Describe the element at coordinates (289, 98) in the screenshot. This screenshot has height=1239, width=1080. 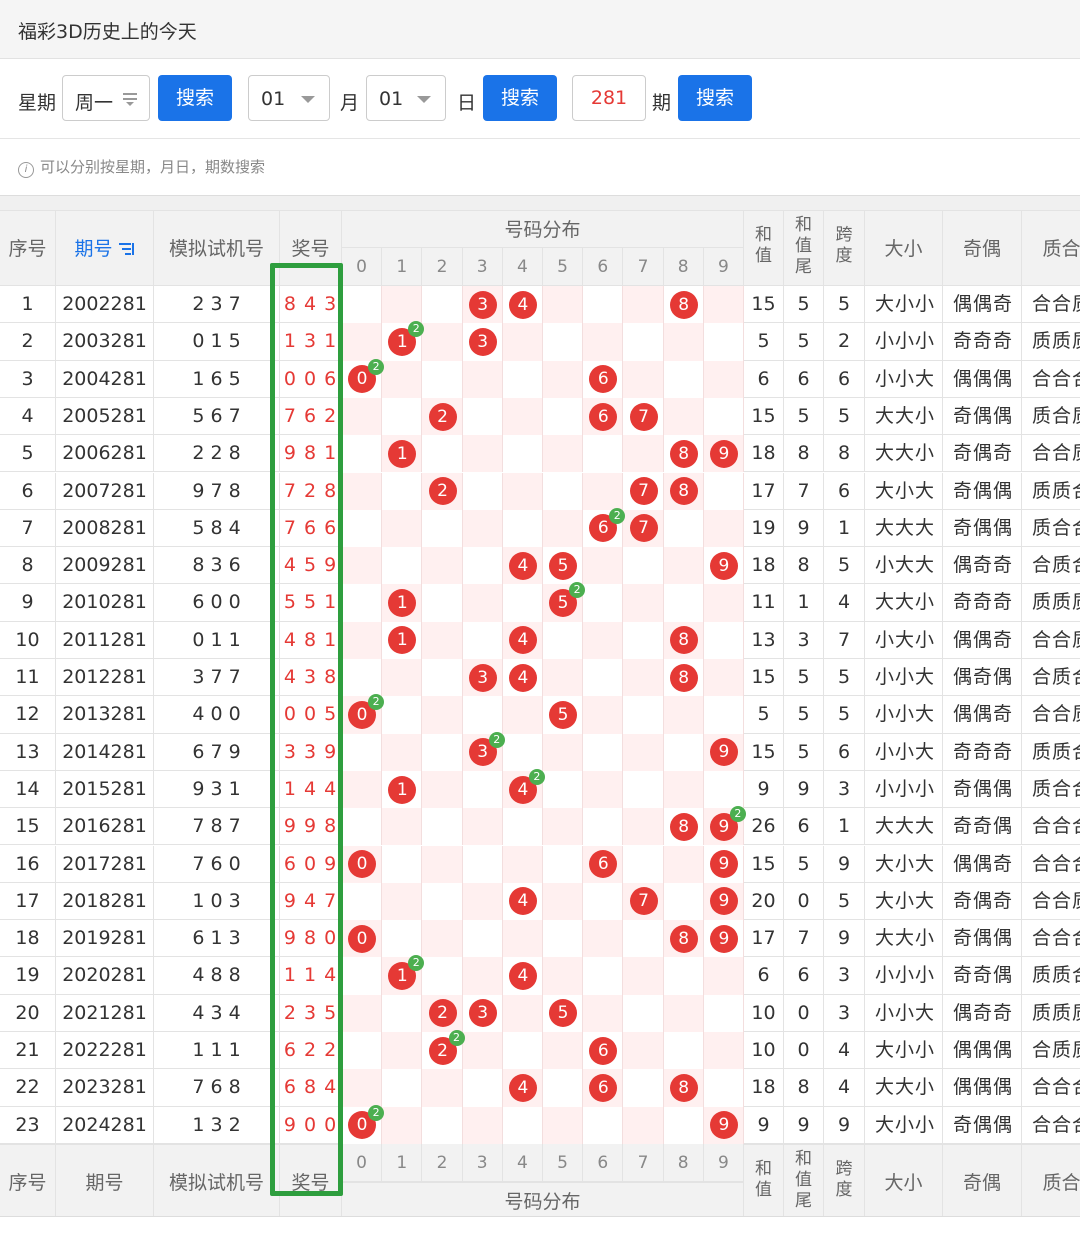
I see `month-select: 01` at that location.